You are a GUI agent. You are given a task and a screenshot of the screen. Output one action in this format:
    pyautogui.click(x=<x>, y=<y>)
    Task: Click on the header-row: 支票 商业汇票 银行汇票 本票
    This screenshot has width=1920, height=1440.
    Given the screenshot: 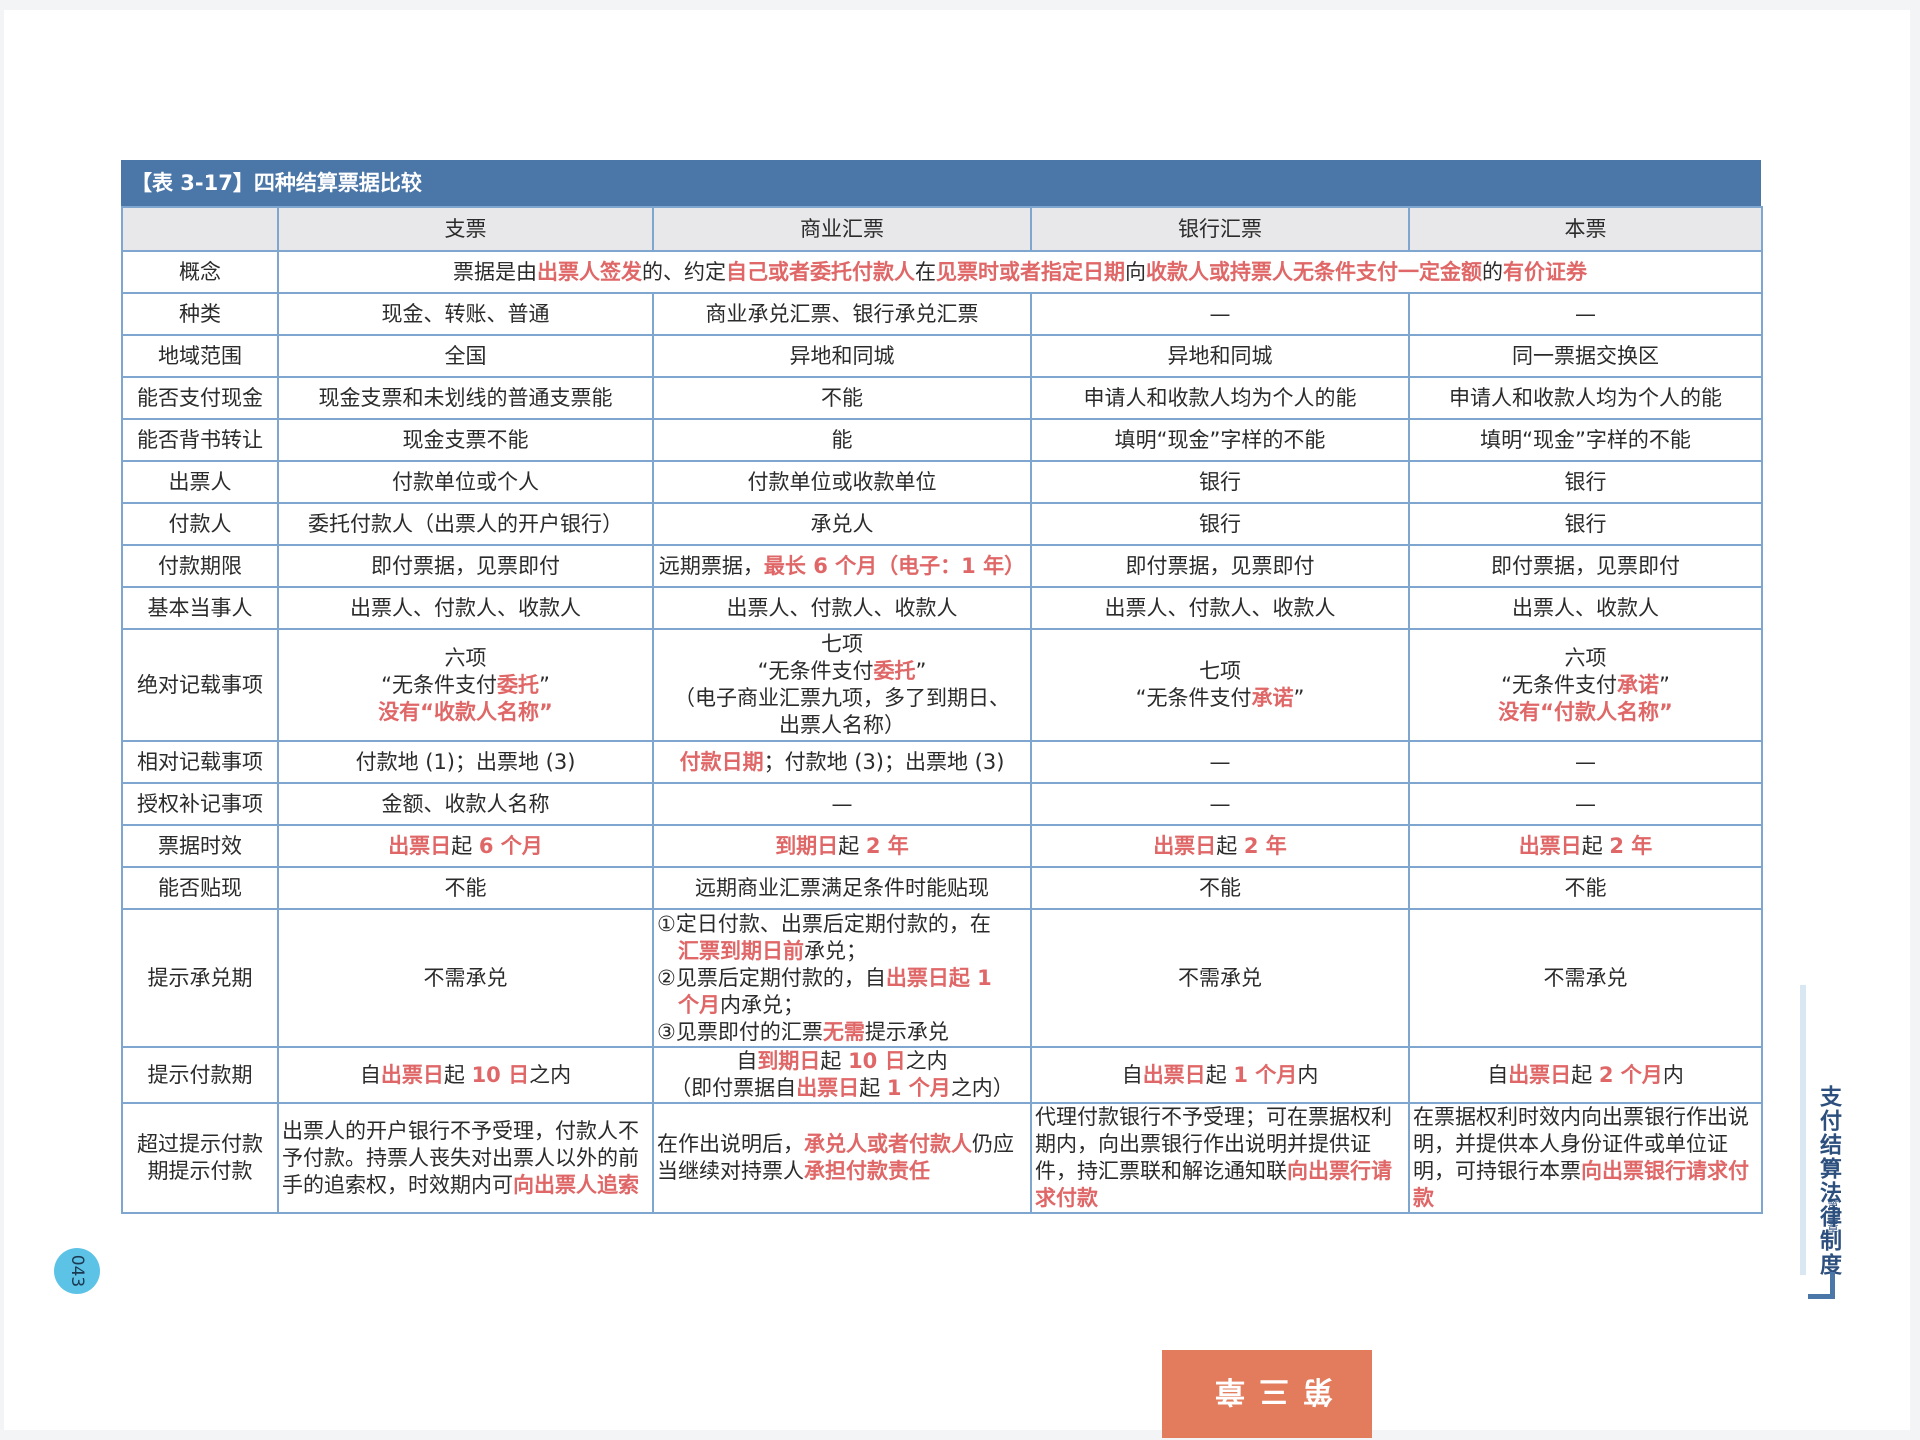 What is the action you would take?
    pyautogui.click(x=942, y=229)
    